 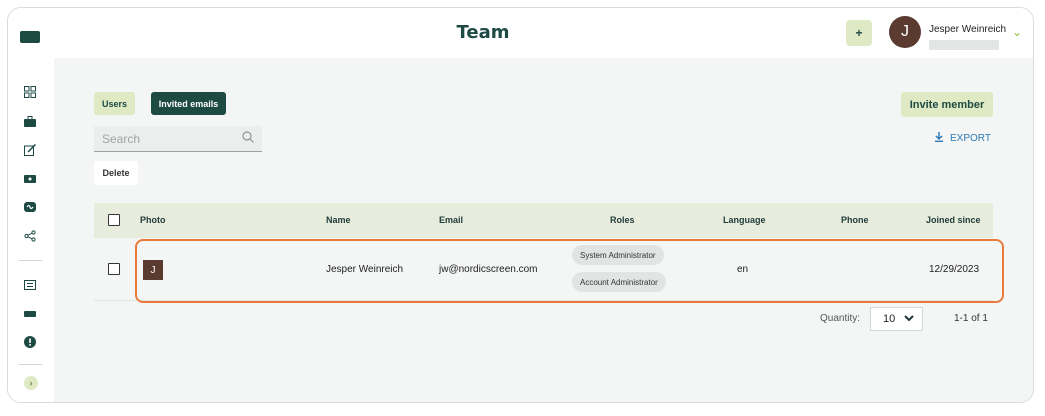 I want to click on alert-icon, so click(x=30, y=342).